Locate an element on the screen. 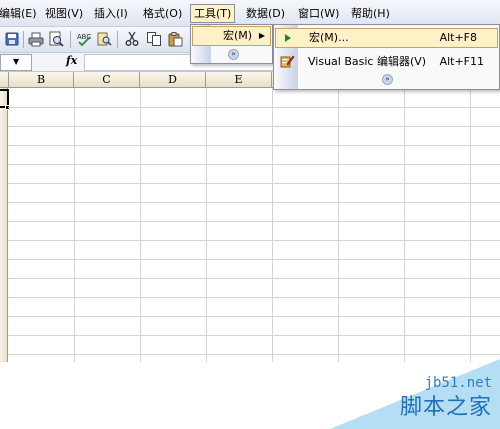 Image resolution: width=500 pixels, height=429 pixels. visual-basic-editor-icon is located at coordinates (287, 61).